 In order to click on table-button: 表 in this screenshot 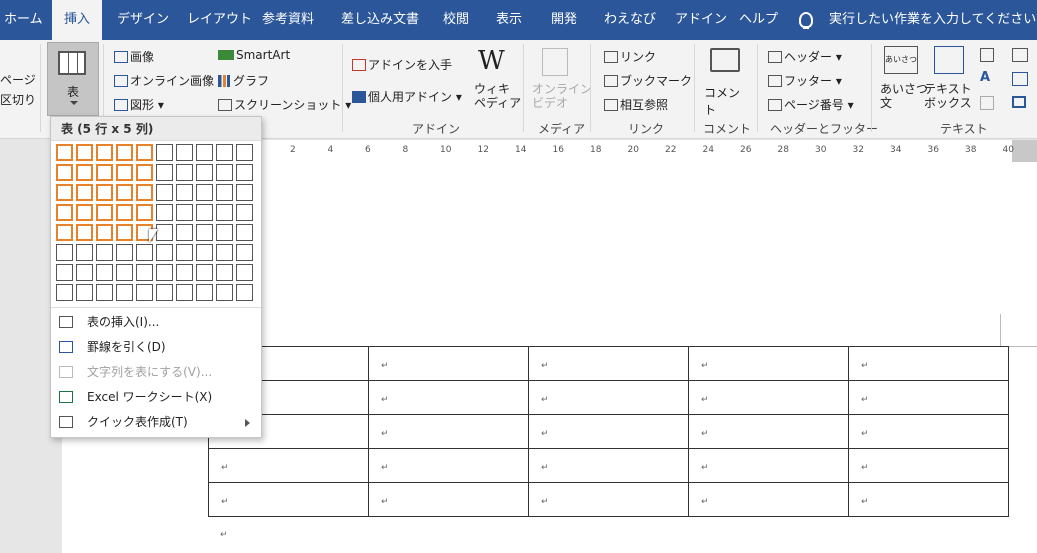, I will do `click(73, 79)`.